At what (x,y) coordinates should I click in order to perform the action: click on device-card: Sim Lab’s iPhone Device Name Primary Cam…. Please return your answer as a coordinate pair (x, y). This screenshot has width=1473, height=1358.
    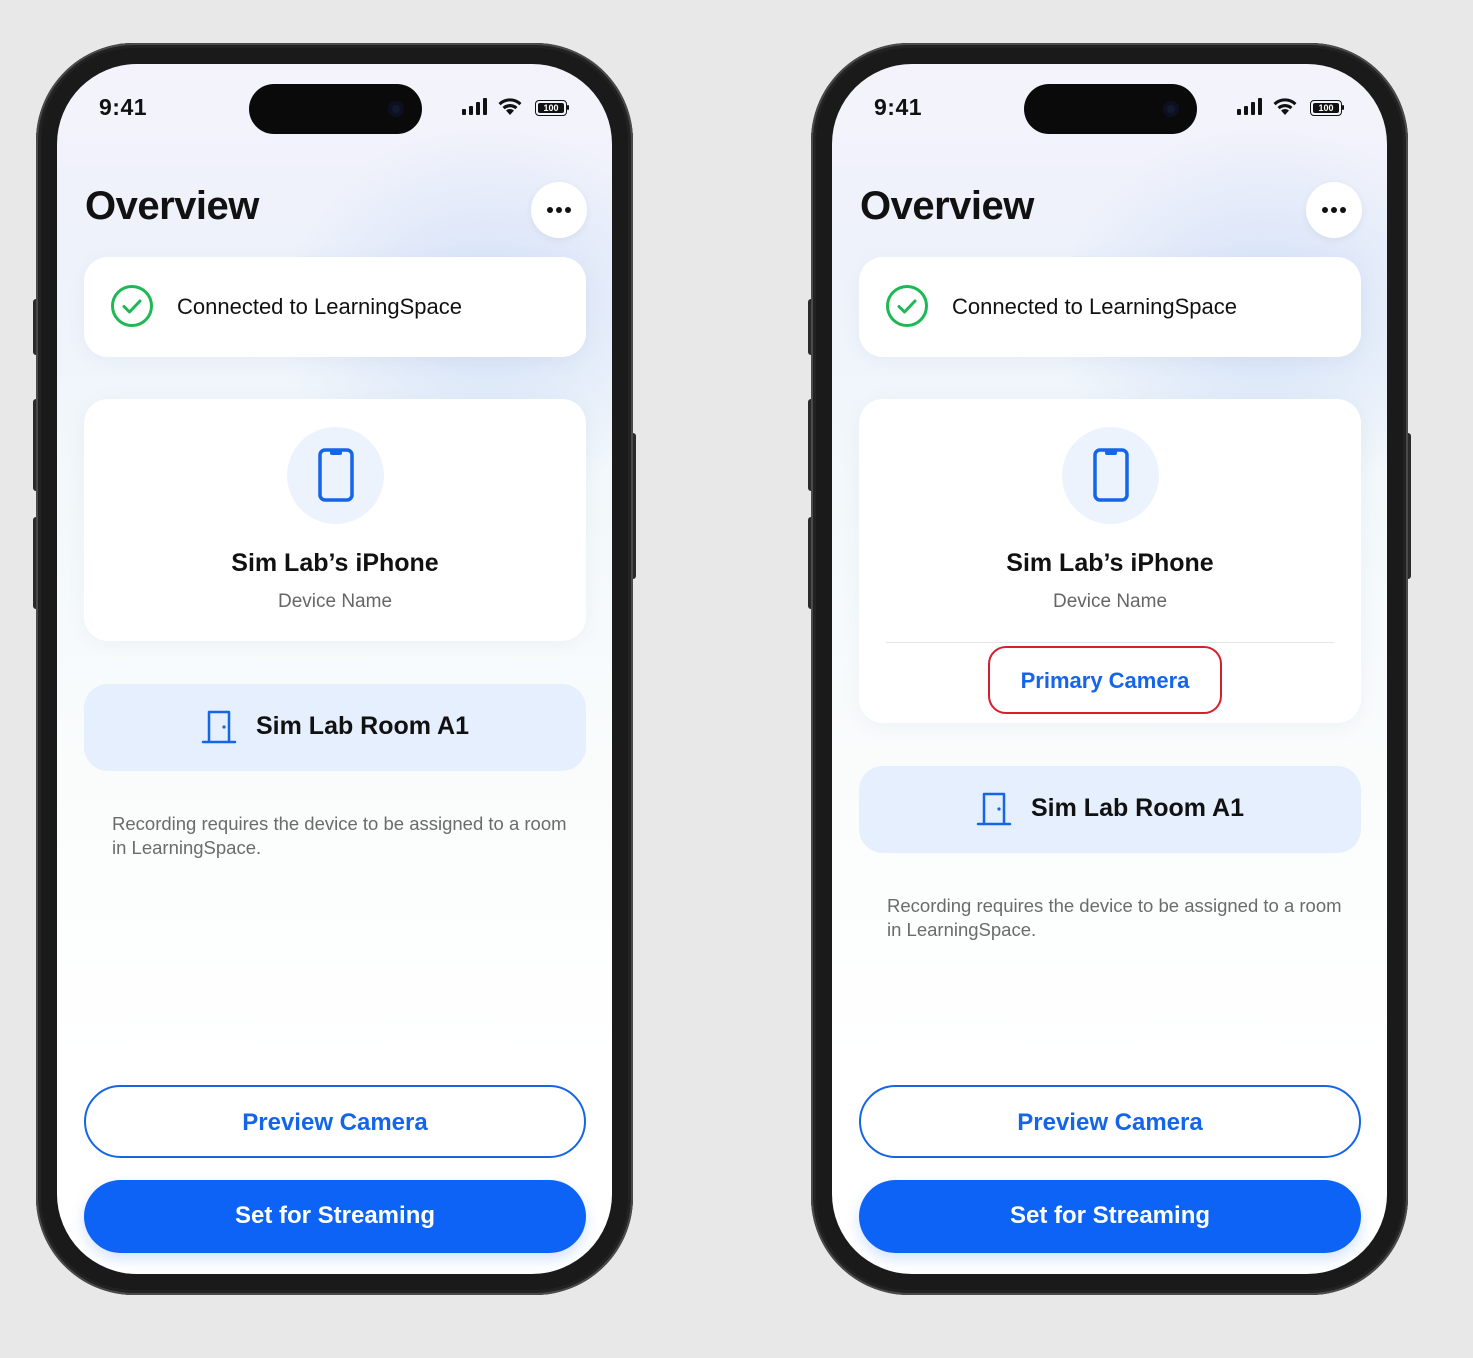
    Looking at the image, I should click on (1110, 561).